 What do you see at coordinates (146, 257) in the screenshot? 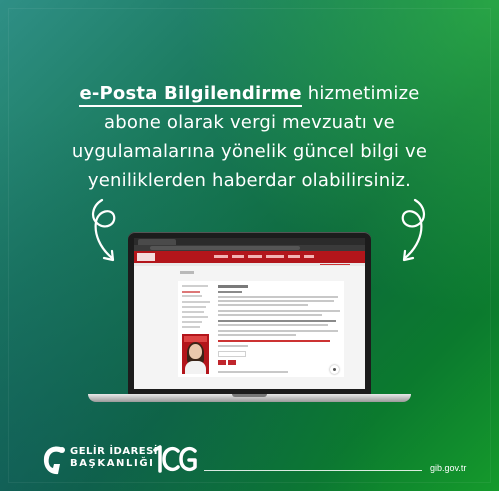
I see `site-logo` at bounding box center [146, 257].